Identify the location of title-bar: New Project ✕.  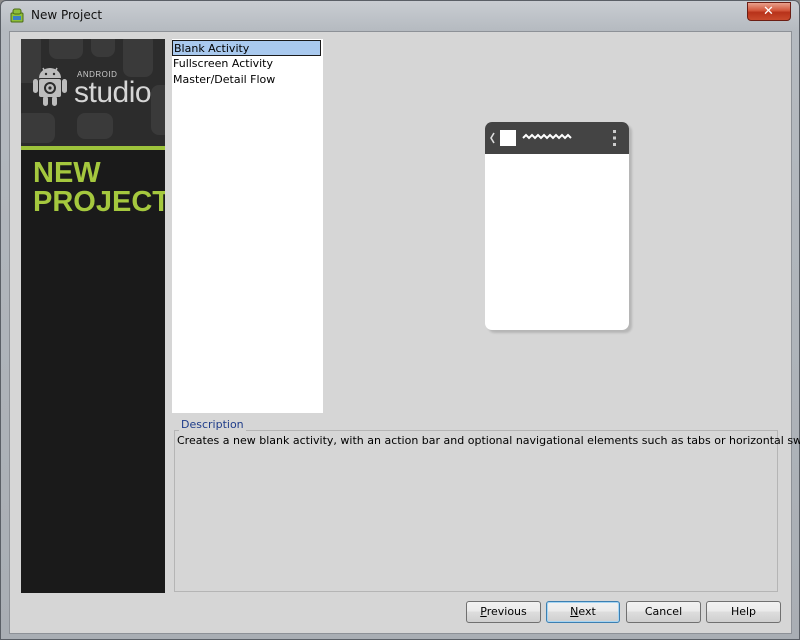
(400, 16).